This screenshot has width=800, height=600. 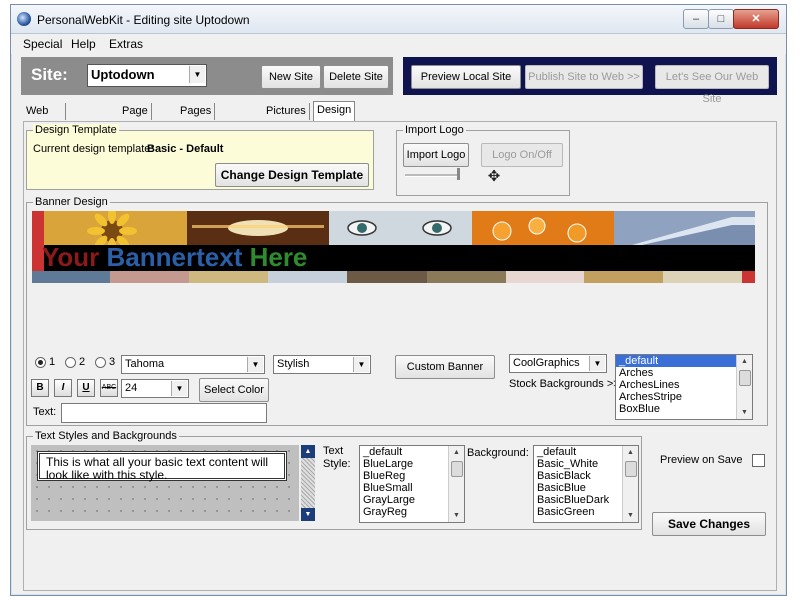 I want to click on stock-category-select: CoolGraphics ▼, so click(x=558, y=363).